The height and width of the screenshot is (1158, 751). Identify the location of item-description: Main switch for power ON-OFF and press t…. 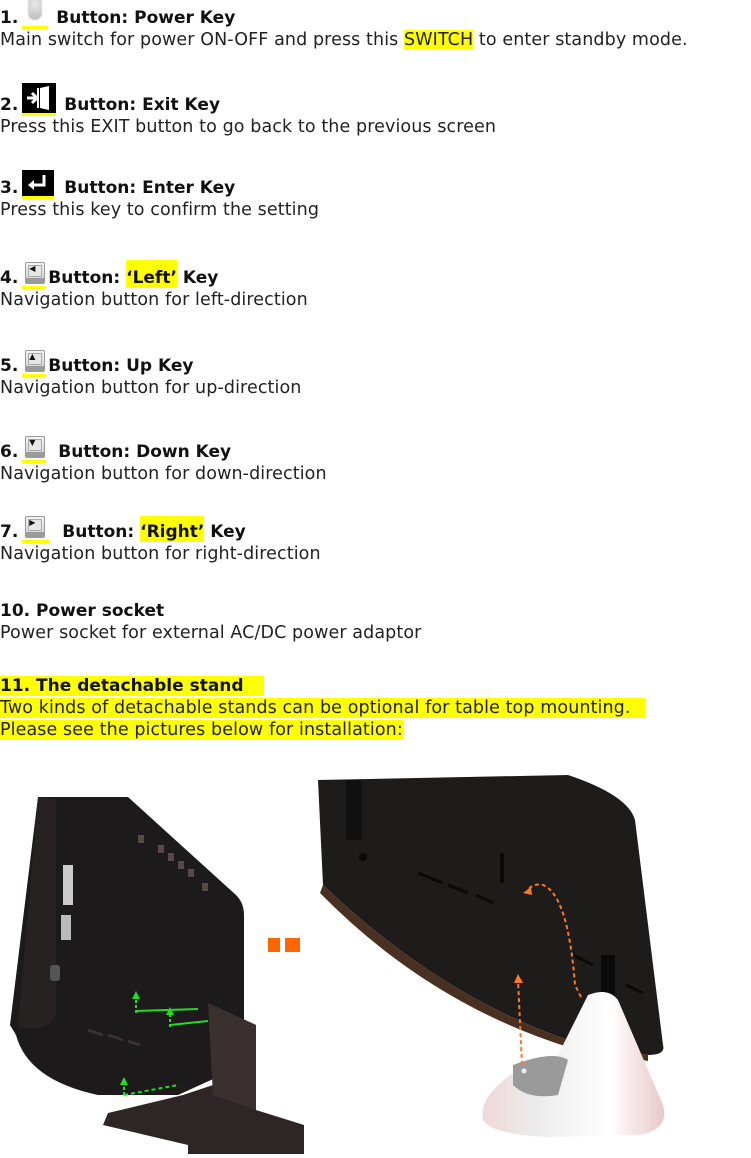
(344, 40).